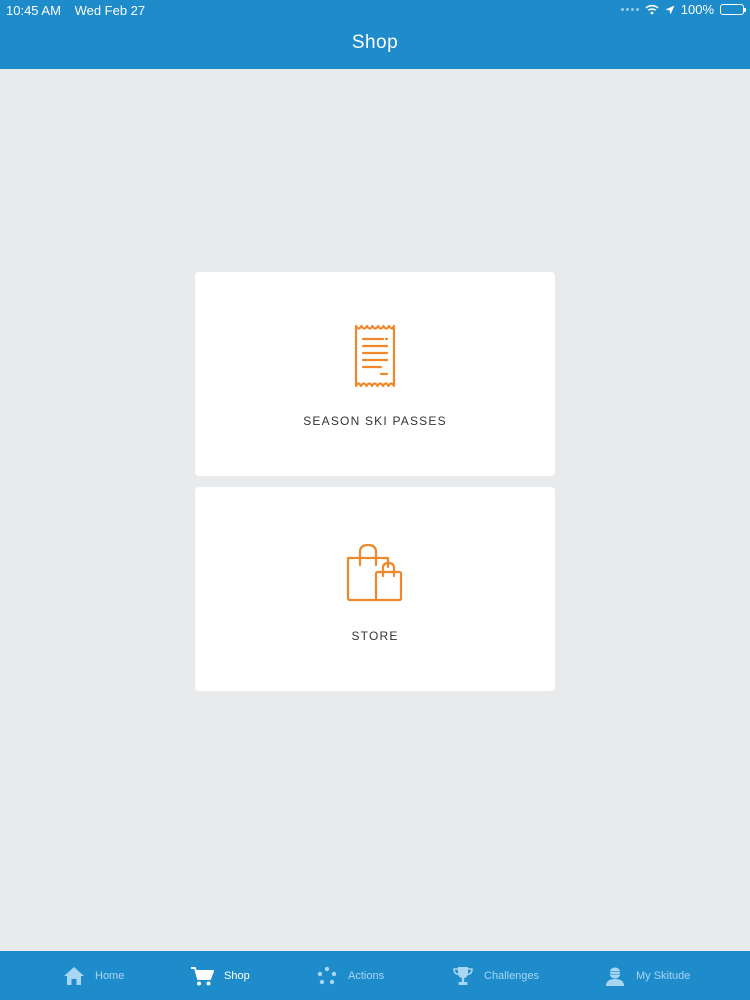  Describe the element at coordinates (237, 975) in the screenshot. I see `tab-shop-label: Shop` at that location.